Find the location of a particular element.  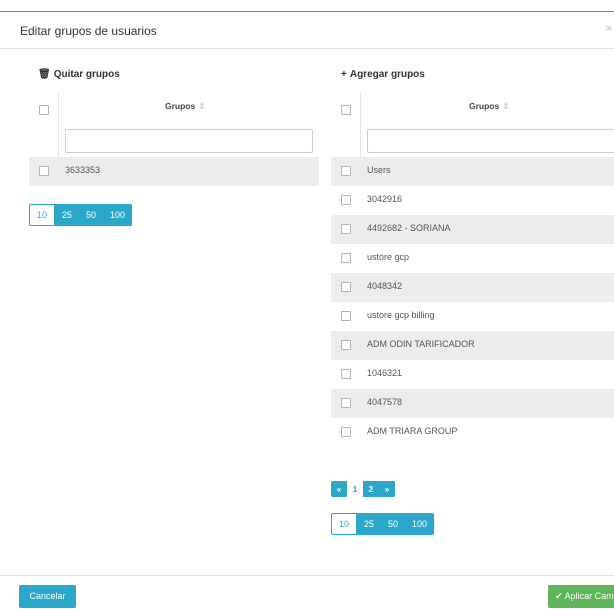

page-number-button: 2 is located at coordinates (371, 489).